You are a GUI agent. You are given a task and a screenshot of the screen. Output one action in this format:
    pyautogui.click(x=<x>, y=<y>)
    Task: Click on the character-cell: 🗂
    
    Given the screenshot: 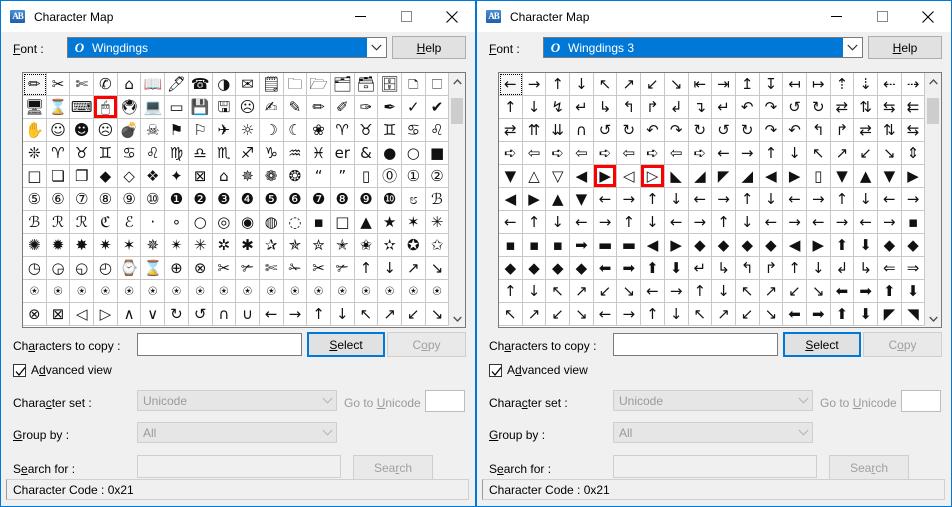 What is the action you would take?
    pyautogui.click(x=342, y=84)
    